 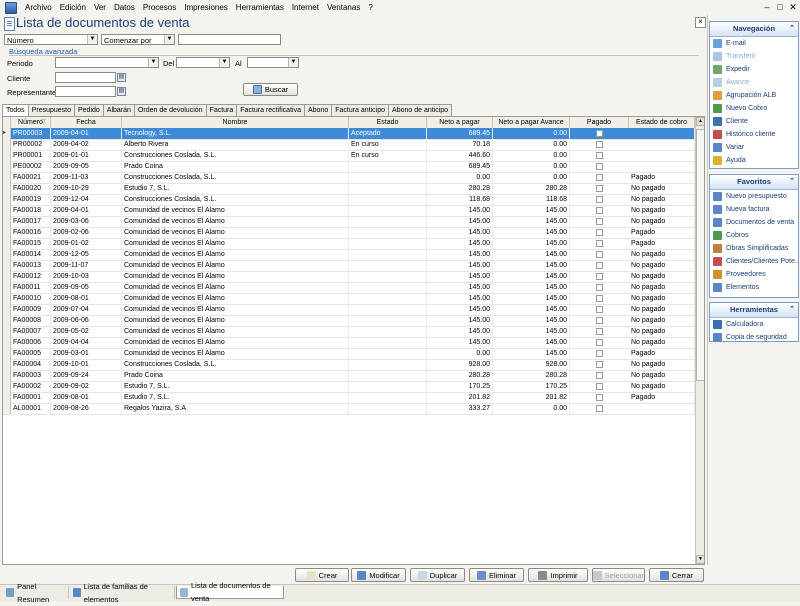 What do you see at coordinates (792, 182) in the screenshot?
I see `collapse-icon: ⌃` at bounding box center [792, 182].